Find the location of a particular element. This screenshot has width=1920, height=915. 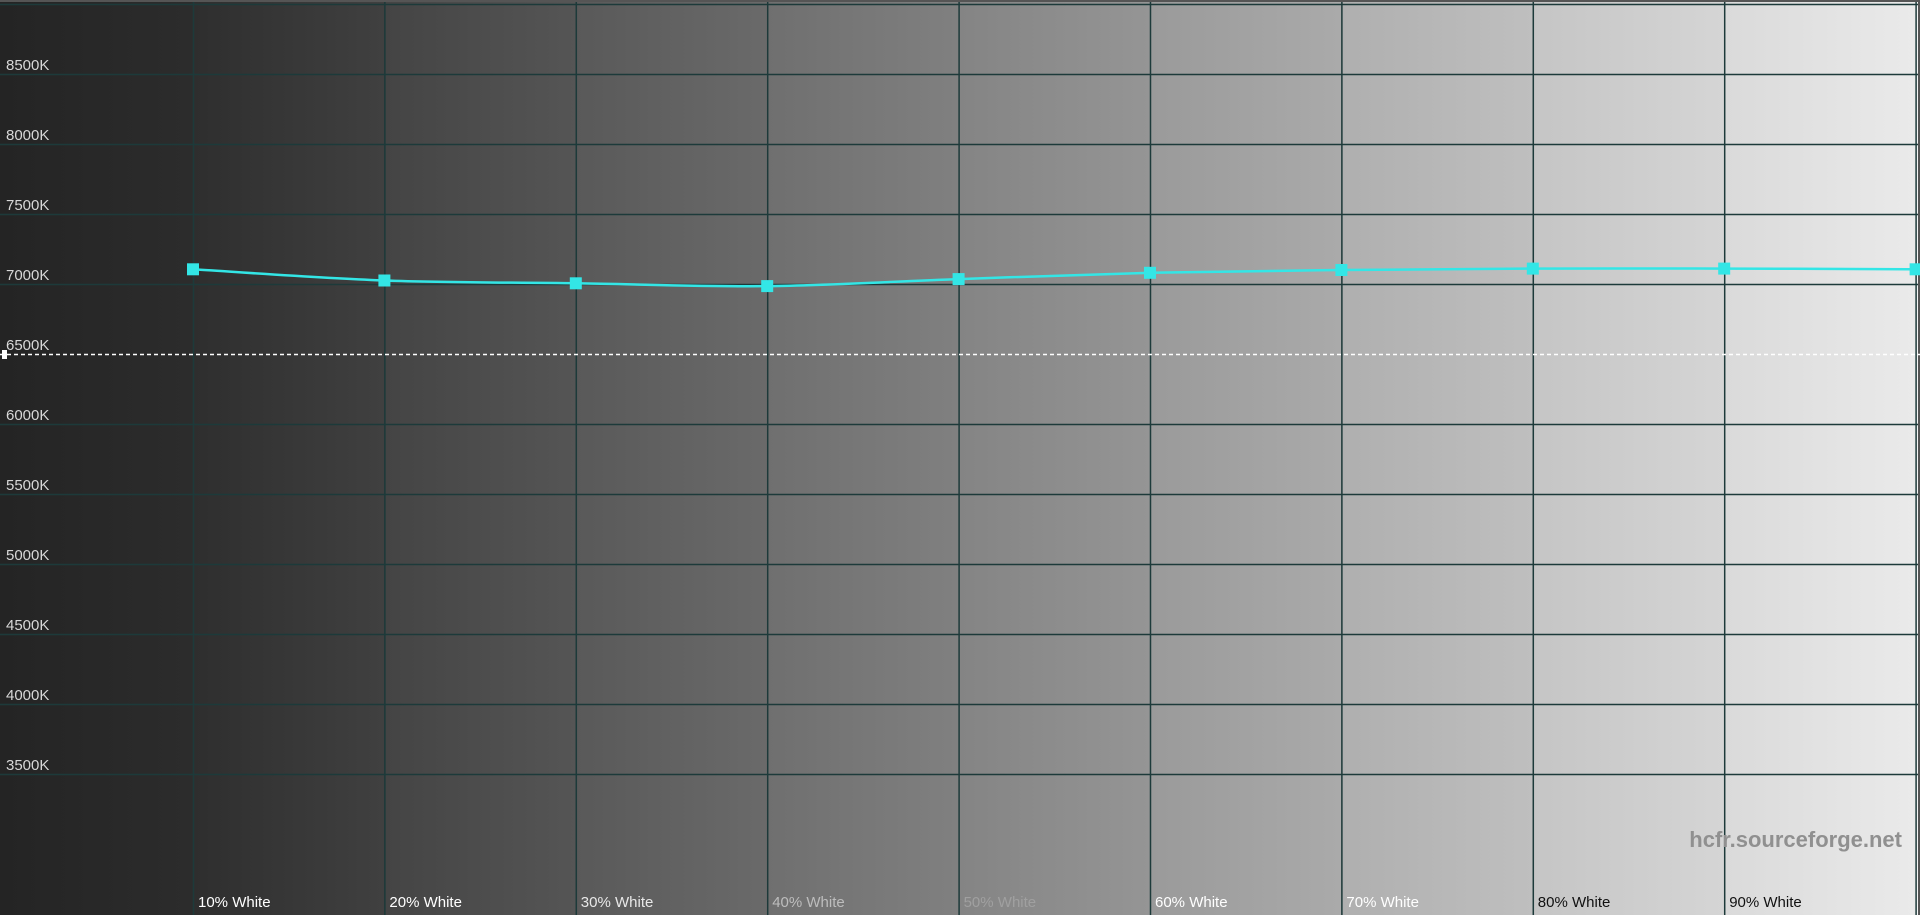

y-tick-label: 4000K is located at coordinates (27, 695).